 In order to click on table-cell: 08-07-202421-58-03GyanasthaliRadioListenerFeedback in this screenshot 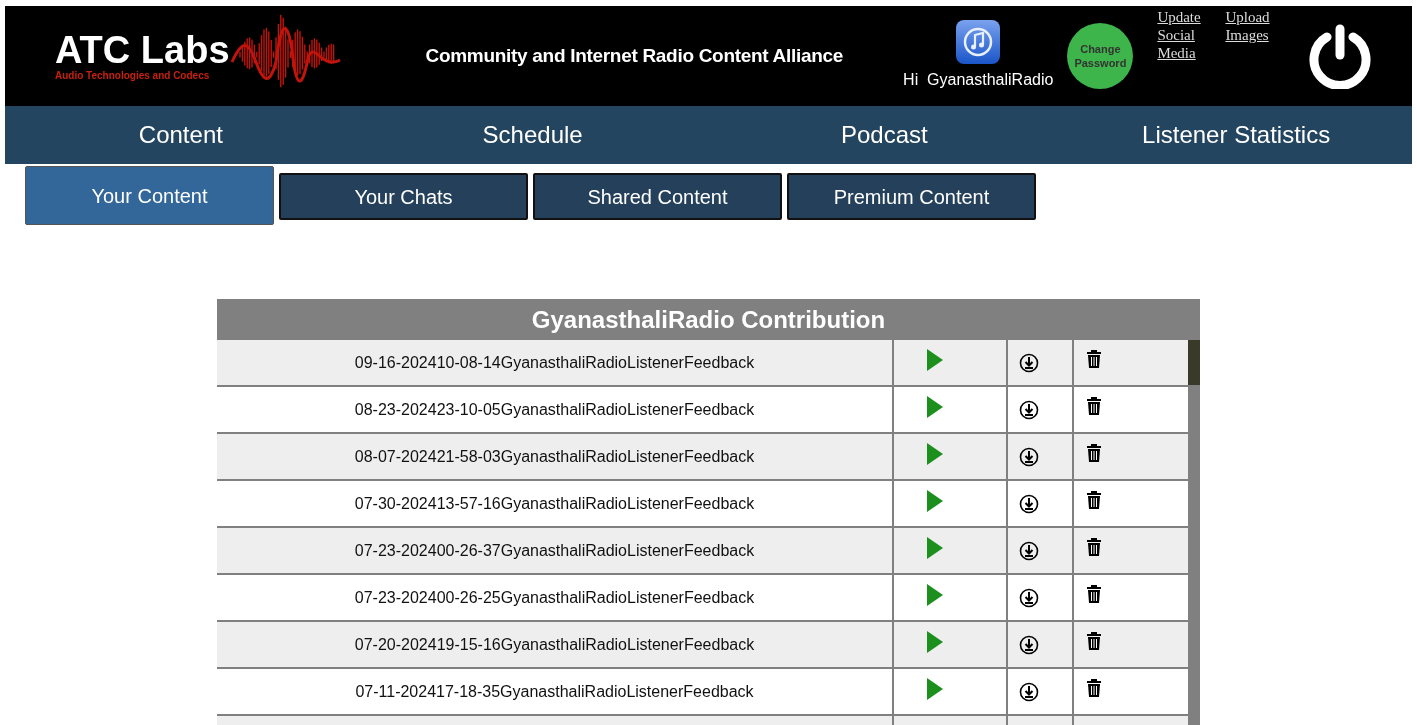, I will do `click(554, 456)`.